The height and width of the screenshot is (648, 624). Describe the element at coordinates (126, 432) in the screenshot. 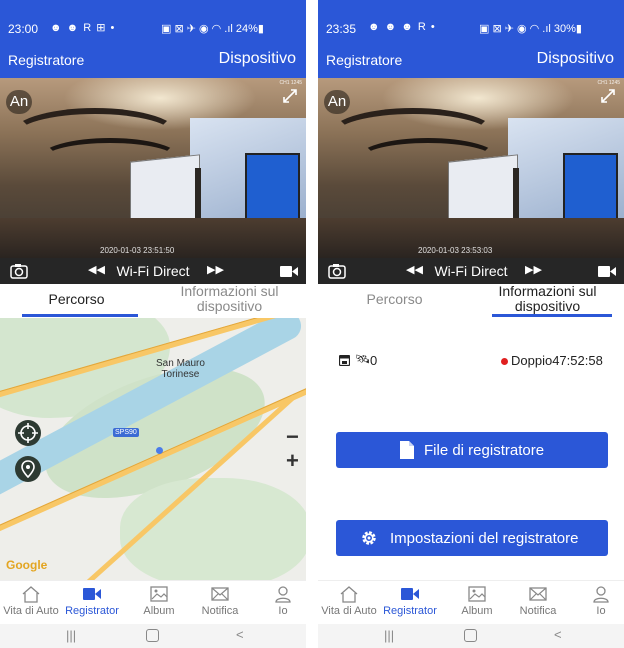

I see `road-shield-label: SPS90` at that location.